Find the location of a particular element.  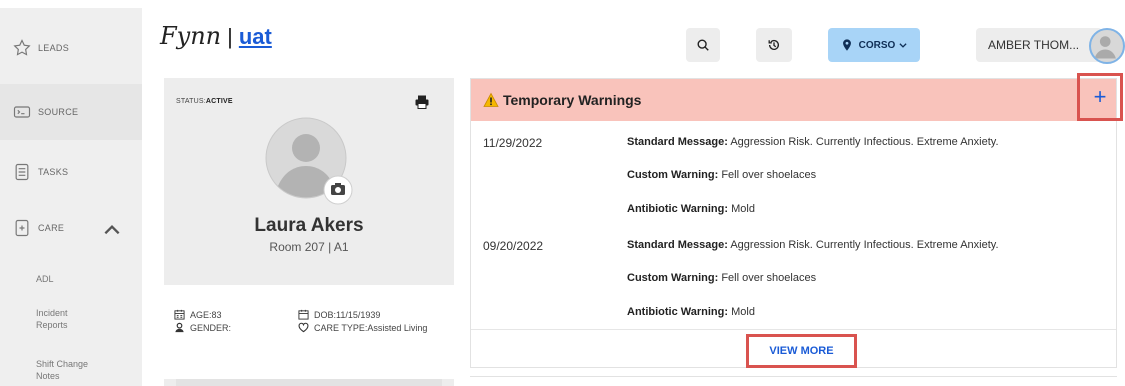

environment-link: uat is located at coordinates (255, 37).